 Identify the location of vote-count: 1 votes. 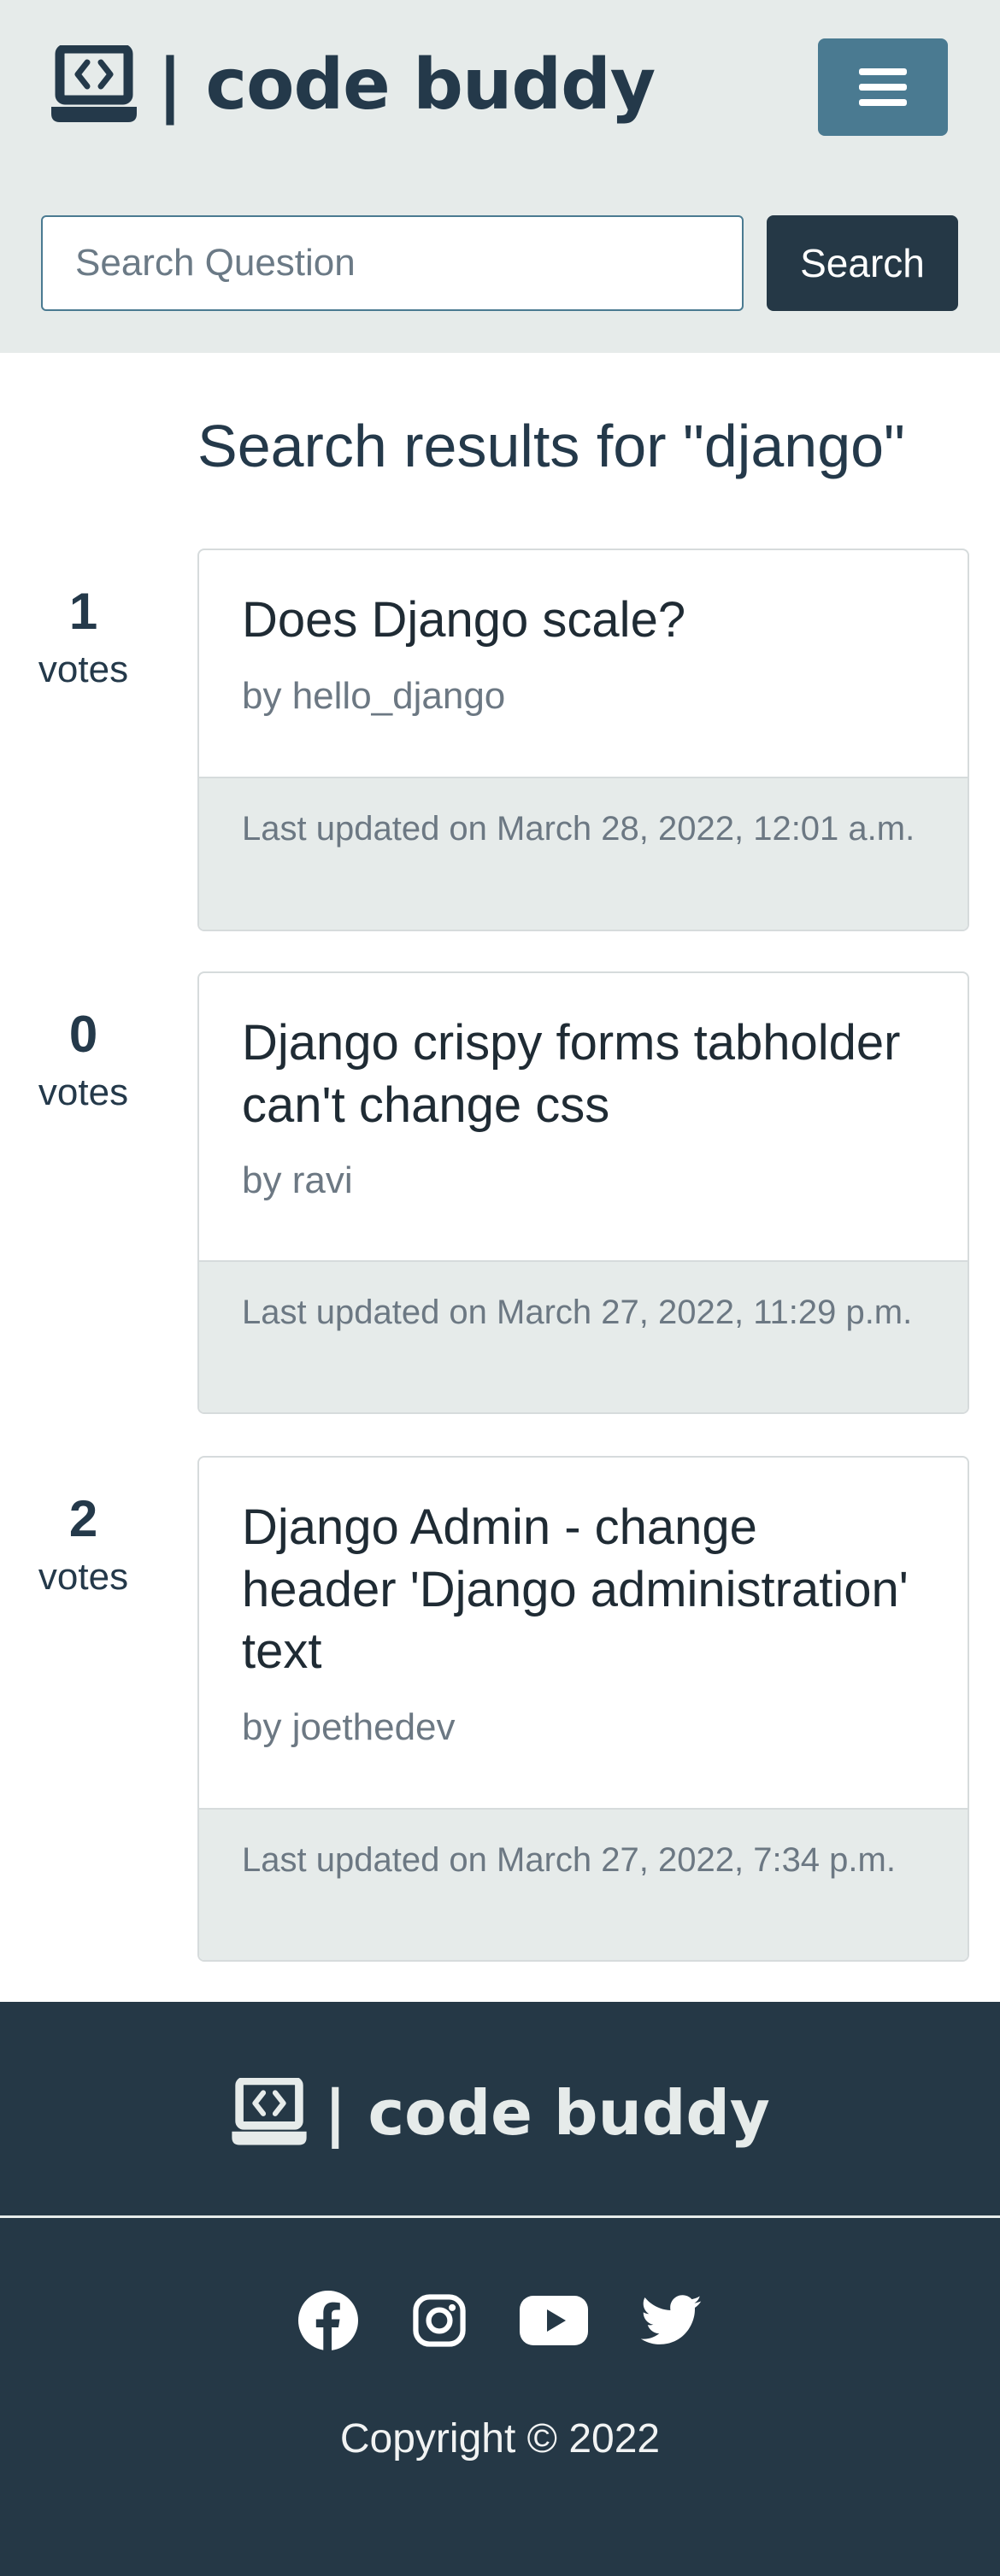
(83, 639).